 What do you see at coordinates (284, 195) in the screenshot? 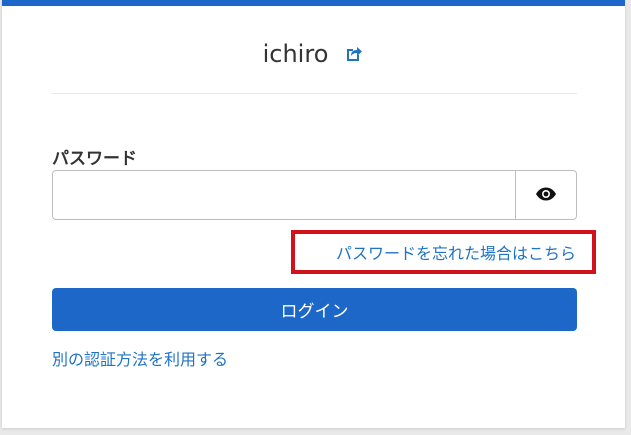
I see `password-input` at bounding box center [284, 195].